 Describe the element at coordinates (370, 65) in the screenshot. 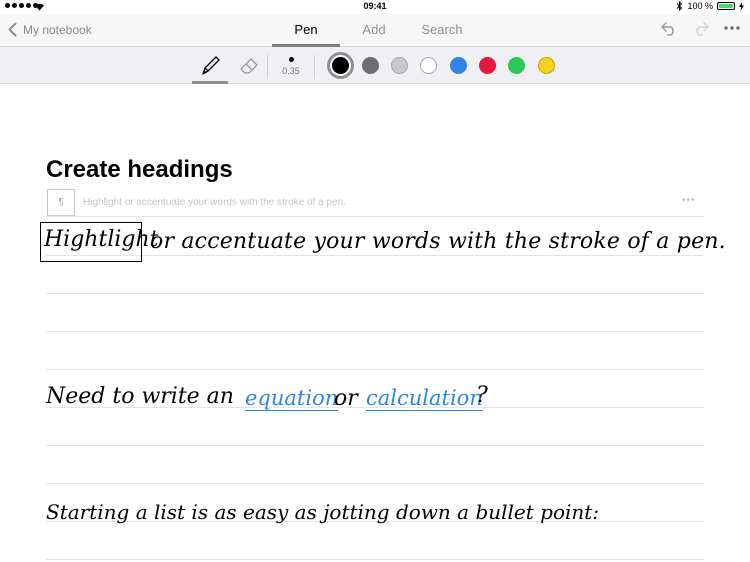

I see `color-swatch-dark-gray` at that location.